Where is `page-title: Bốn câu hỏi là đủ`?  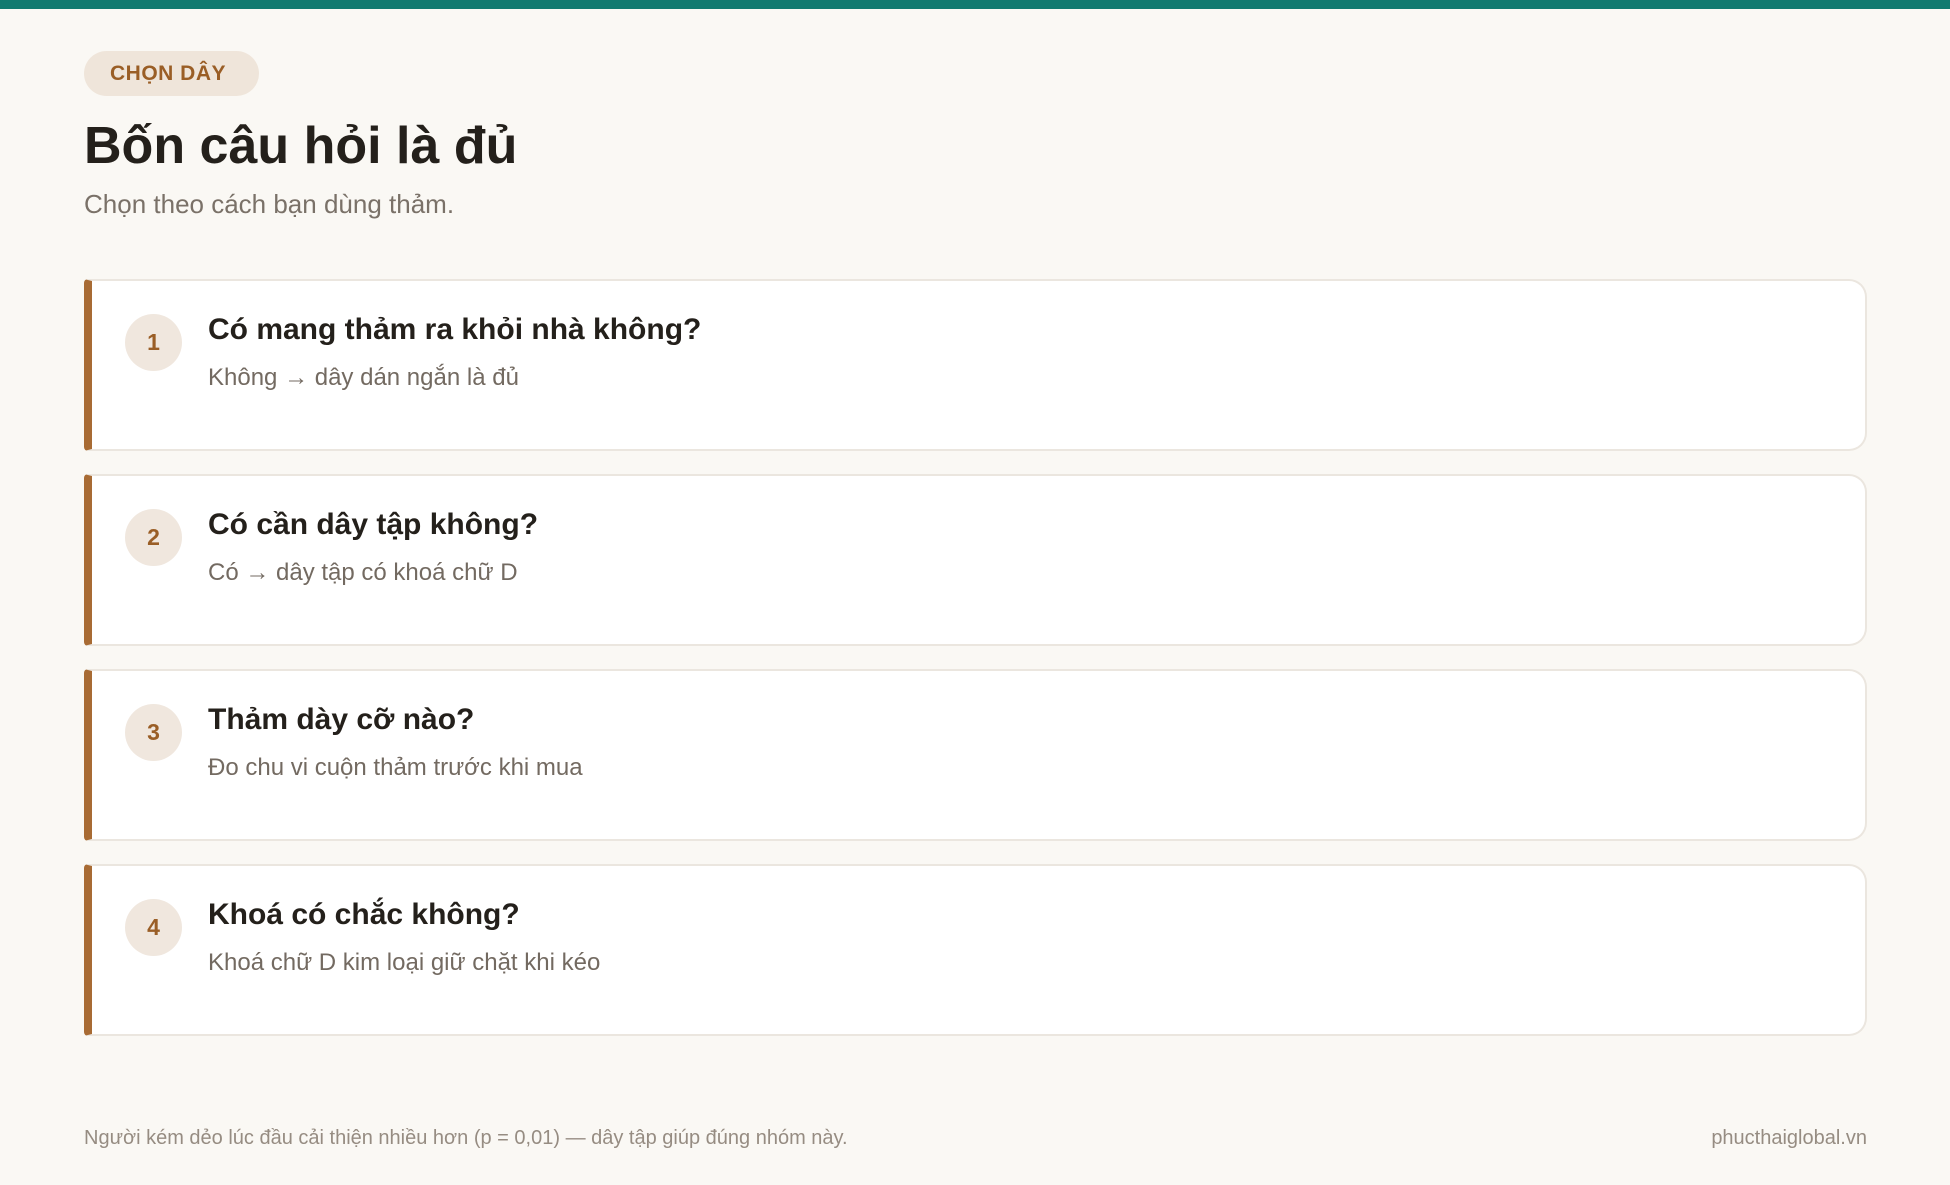 page-title: Bốn câu hỏi là đủ is located at coordinates (301, 146).